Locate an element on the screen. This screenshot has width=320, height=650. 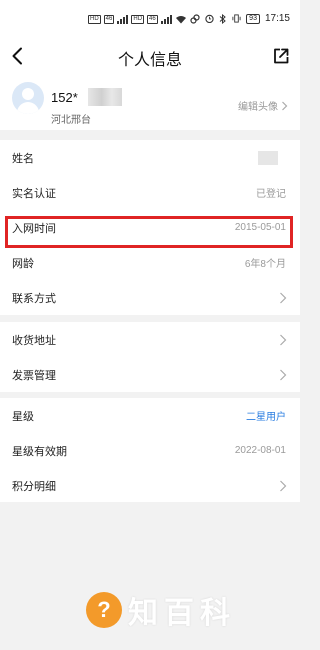
profile-header: 152* 河北邢台 编辑头像 is located at coordinates (150, 104).